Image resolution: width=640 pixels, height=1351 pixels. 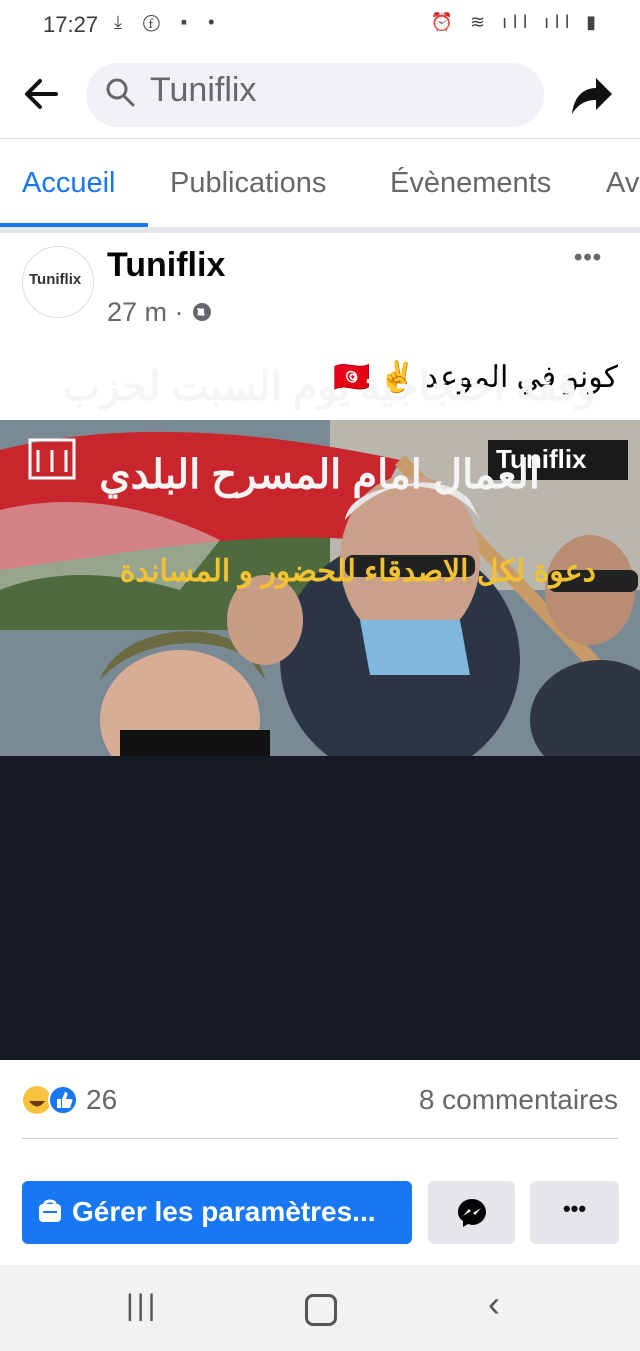 I want to click on avatar-logo-text: Tuniflix, so click(x=55, y=279).